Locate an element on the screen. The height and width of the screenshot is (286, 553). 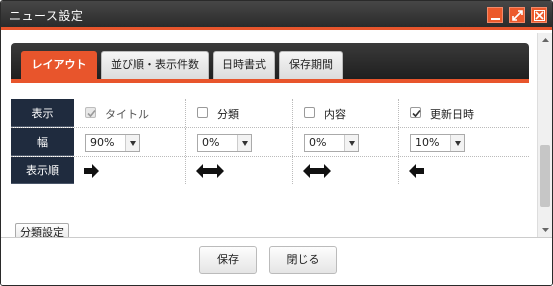
arrow-right-icon is located at coordinates (92, 171).